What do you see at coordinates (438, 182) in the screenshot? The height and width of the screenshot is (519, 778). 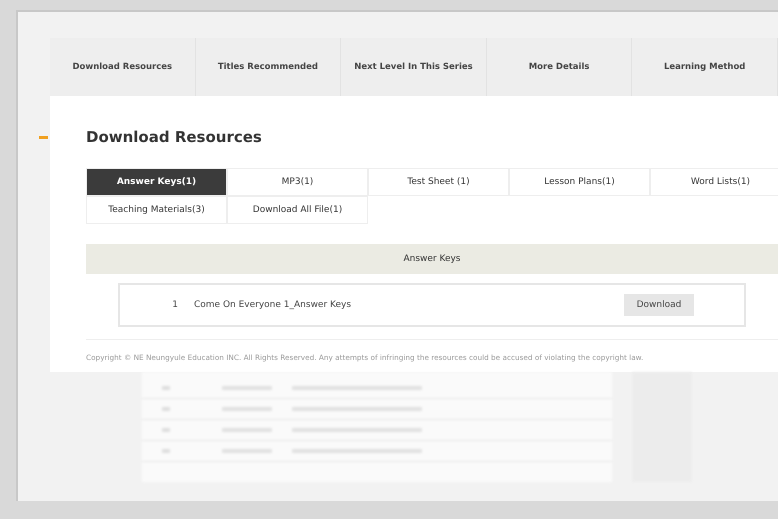 I see `resource-tab: Test Sheet (1)` at bounding box center [438, 182].